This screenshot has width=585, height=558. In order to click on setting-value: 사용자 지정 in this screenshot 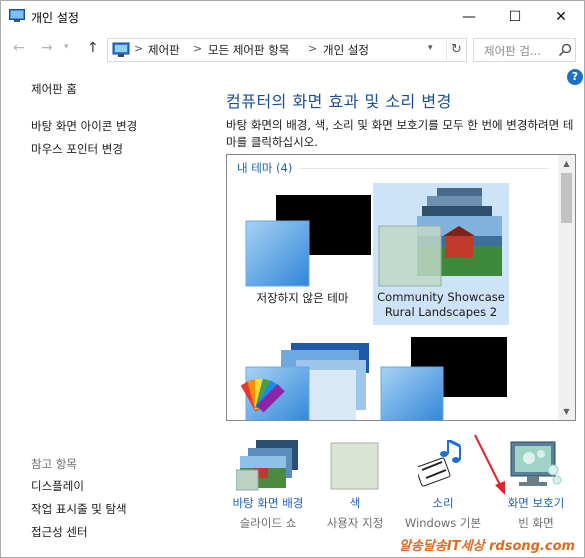, I will do `click(355, 523)`.